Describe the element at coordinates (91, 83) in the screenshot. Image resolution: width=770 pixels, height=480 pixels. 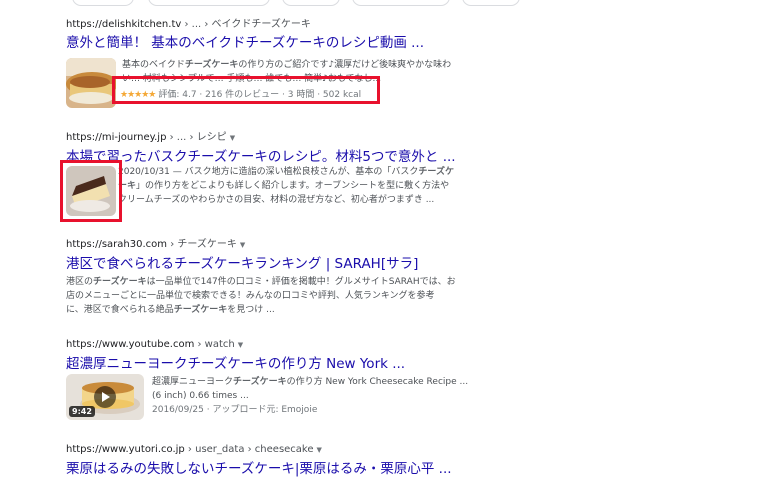
I see `cheesecake-image` at that location.